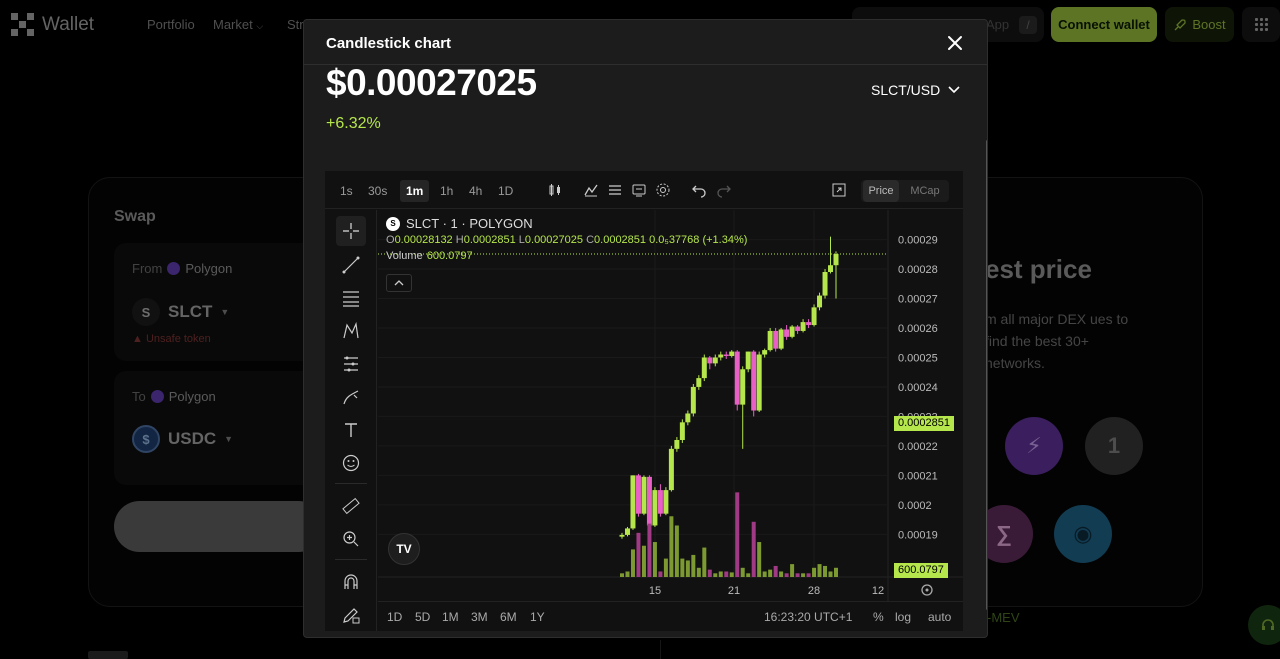 The height and width of the screenshot is (659, 1280). I want to click on last-price-tag: 0.0002851, so click(924, 423).